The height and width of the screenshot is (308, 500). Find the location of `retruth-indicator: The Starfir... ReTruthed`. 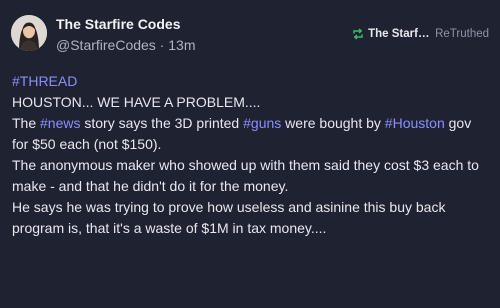

retruth-indicator: The Starfir... ReTruthed is located at coordinates (420, 34).